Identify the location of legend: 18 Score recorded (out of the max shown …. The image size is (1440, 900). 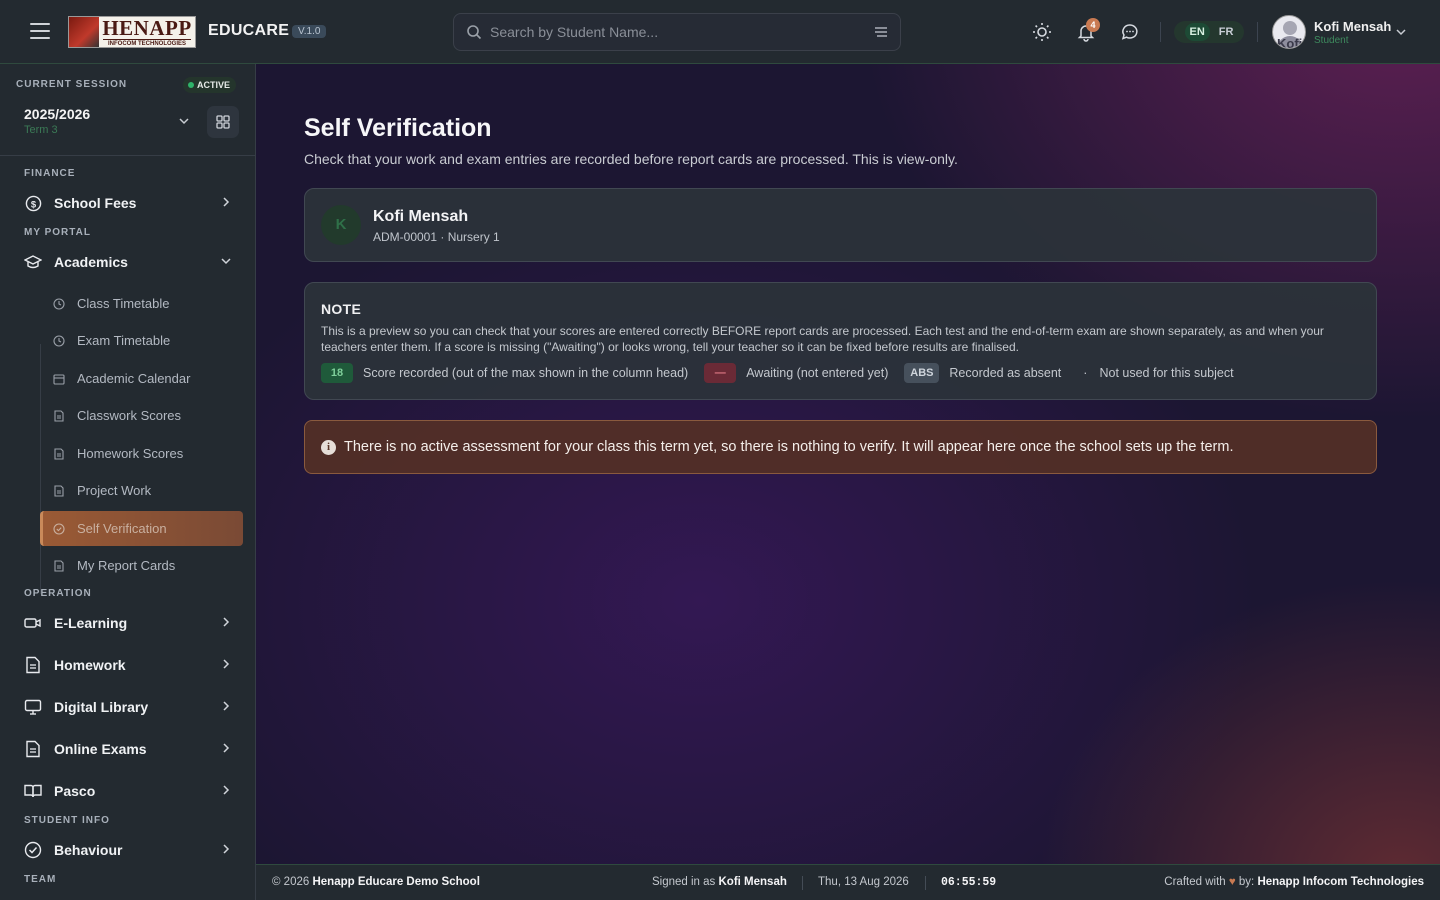
(777, 373).